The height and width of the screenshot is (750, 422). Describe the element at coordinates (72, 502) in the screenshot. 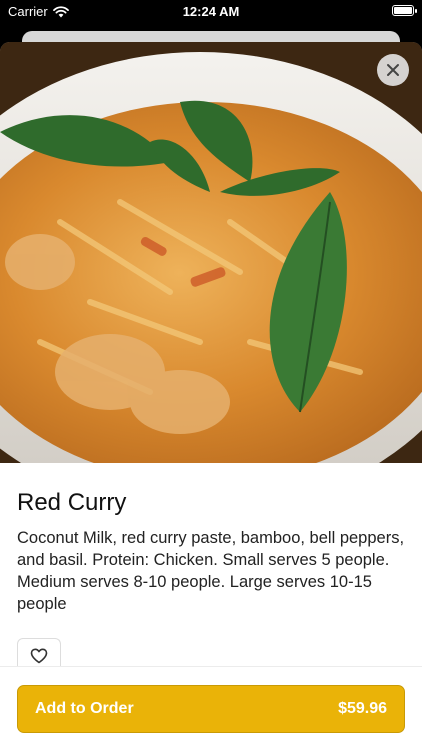

I see `item-title: Red Curry` at that location.